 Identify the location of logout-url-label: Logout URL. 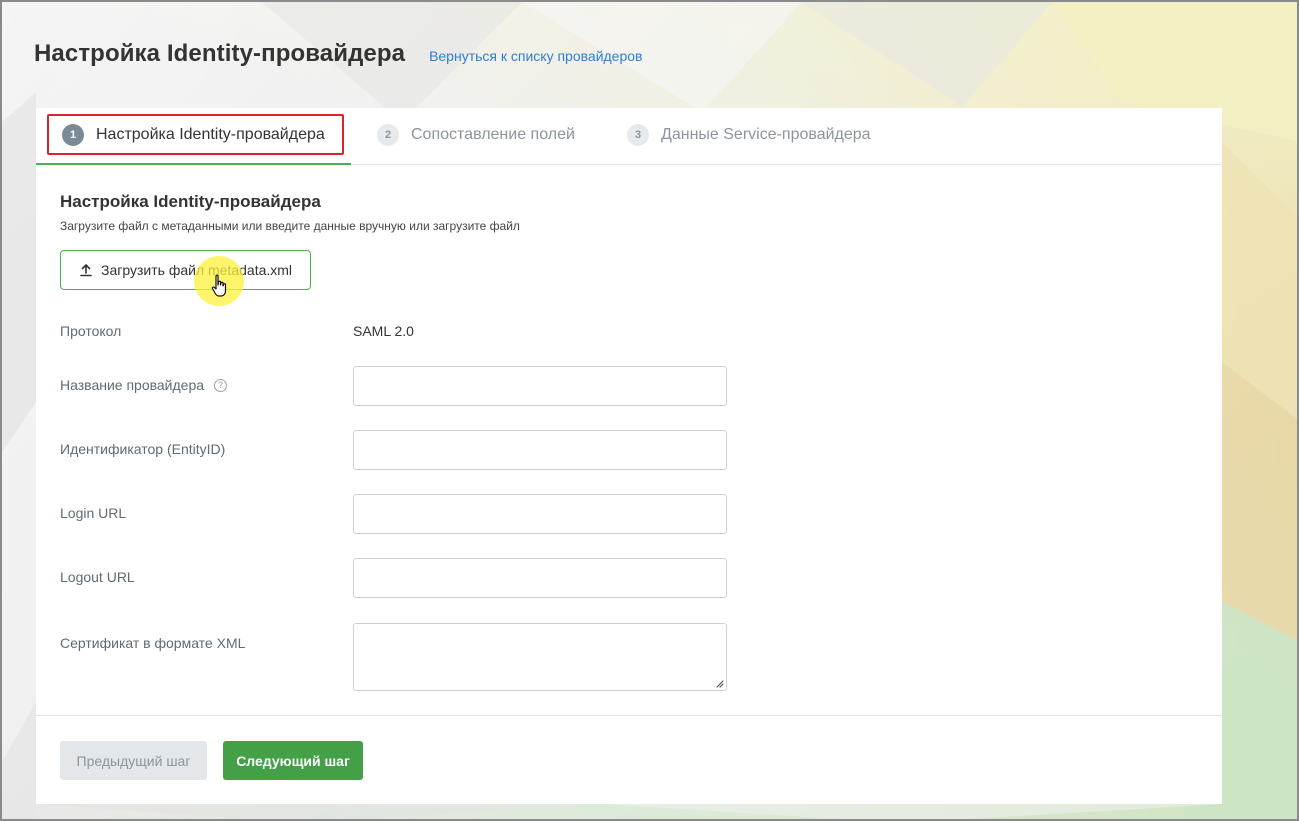
(97, 577).